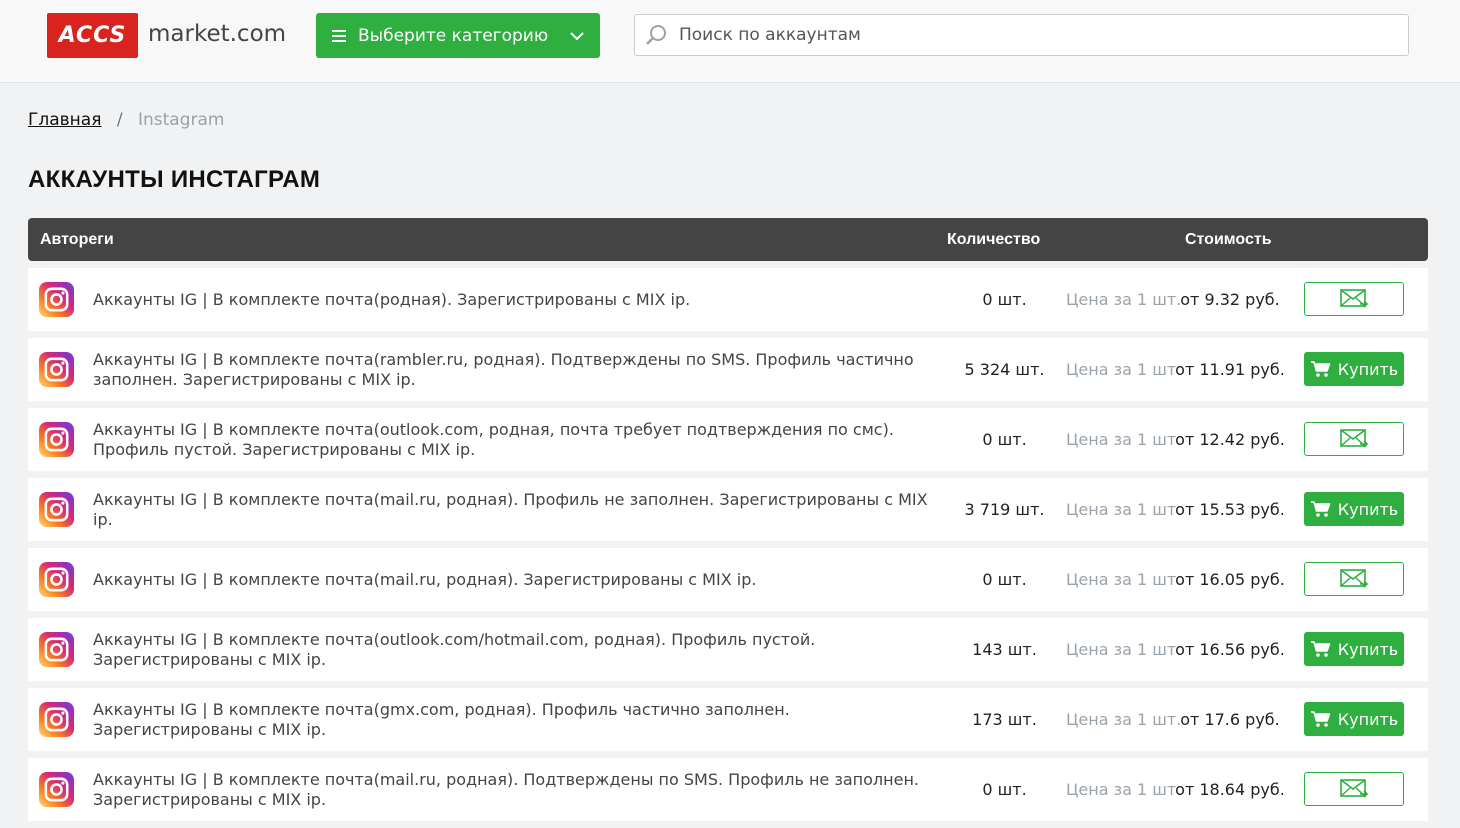  I want to click on product-price: от 12.42 руб., so click(1230, 439).